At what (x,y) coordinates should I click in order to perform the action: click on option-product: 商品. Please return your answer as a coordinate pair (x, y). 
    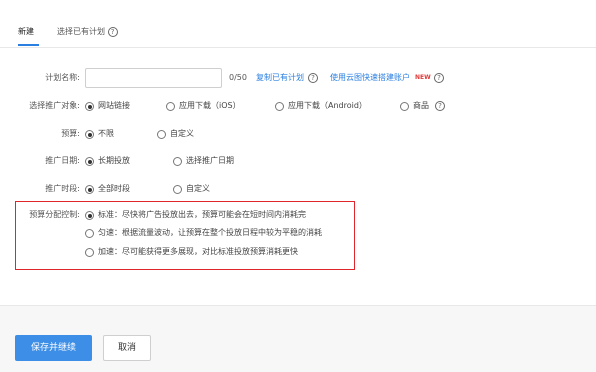
    Looking at the image, I should click on (421, 106).